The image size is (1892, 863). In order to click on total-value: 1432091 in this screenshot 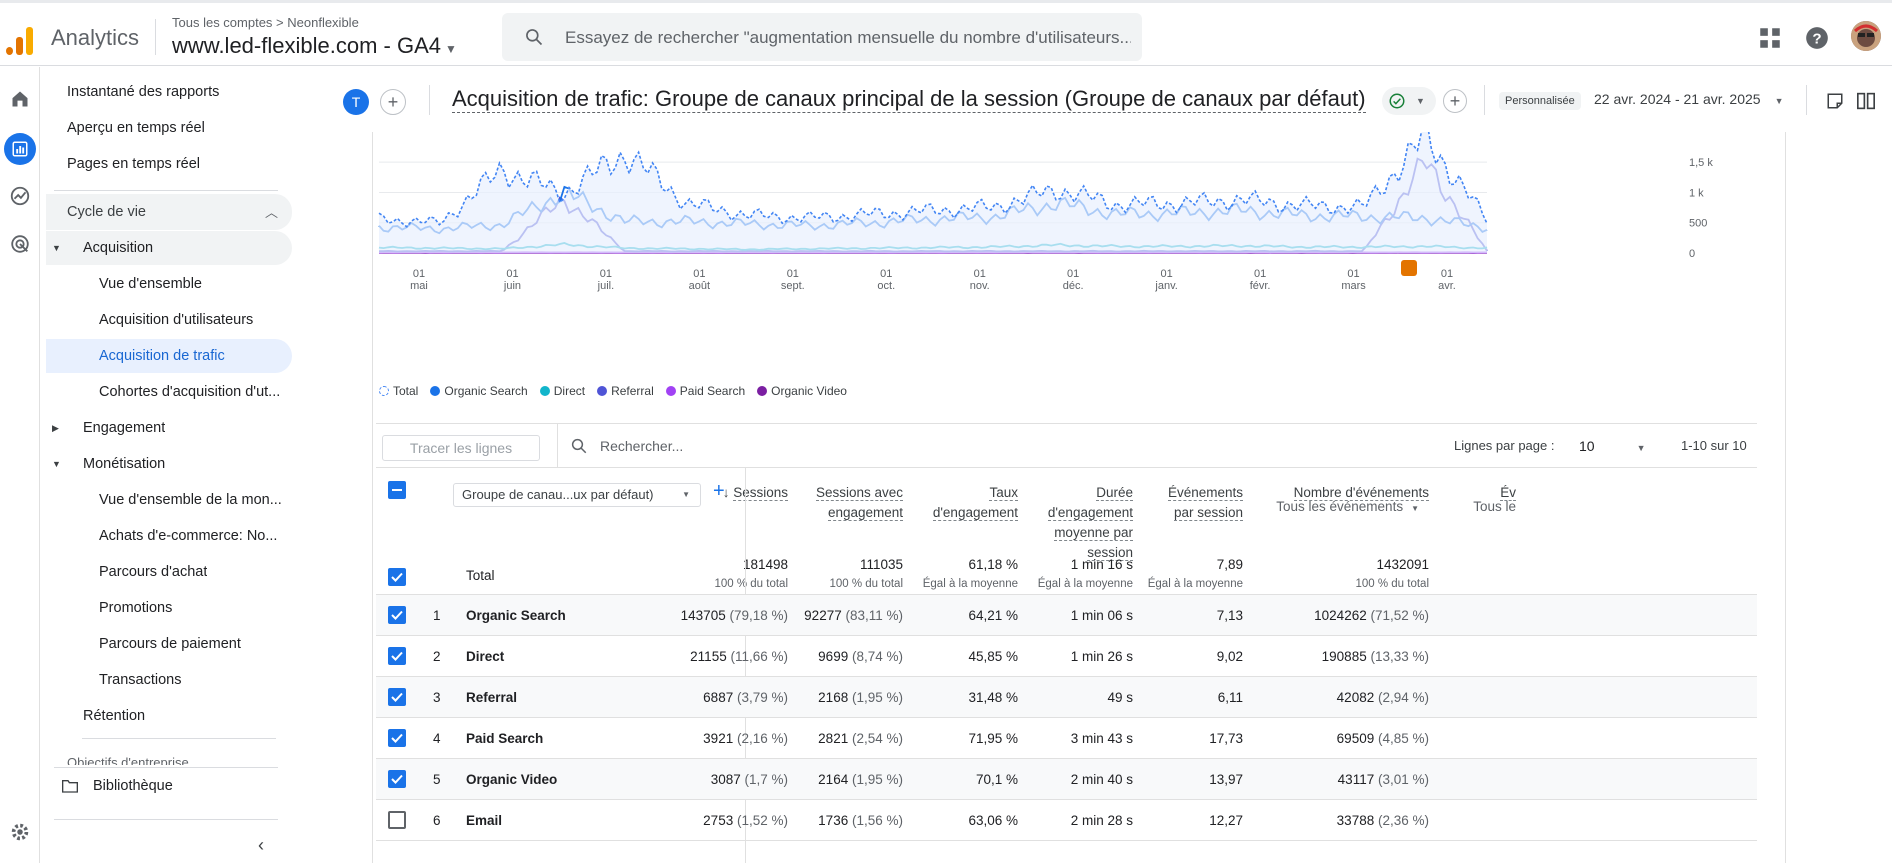, I will do `click(1402, 564)`.